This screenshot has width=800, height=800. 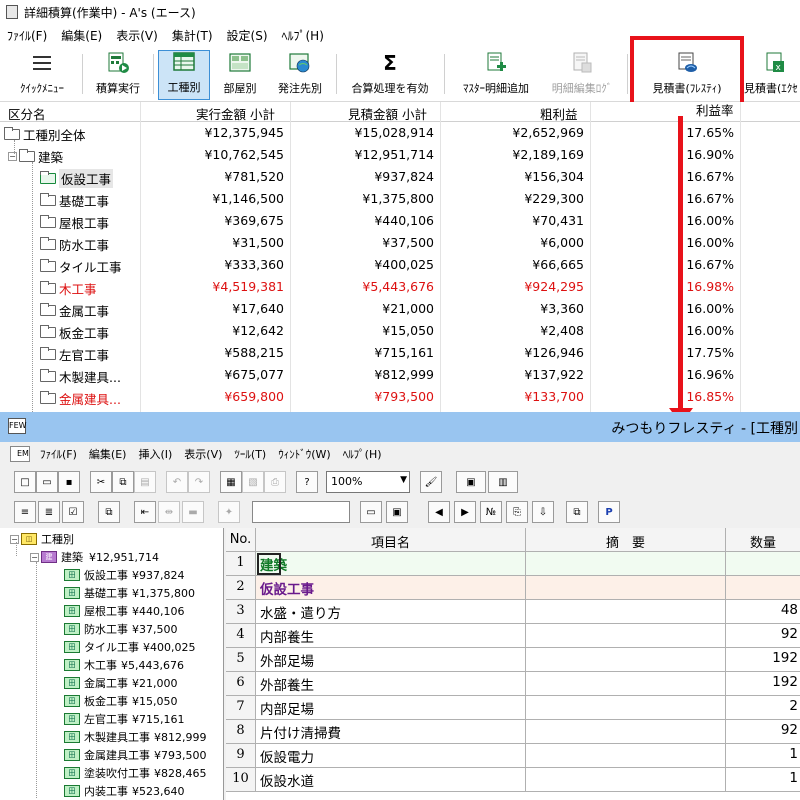 What do you see at coordinates (184, 75) in the screenshot?
I see `by-trade-button: 工種別` at bounding box center [184, 75].